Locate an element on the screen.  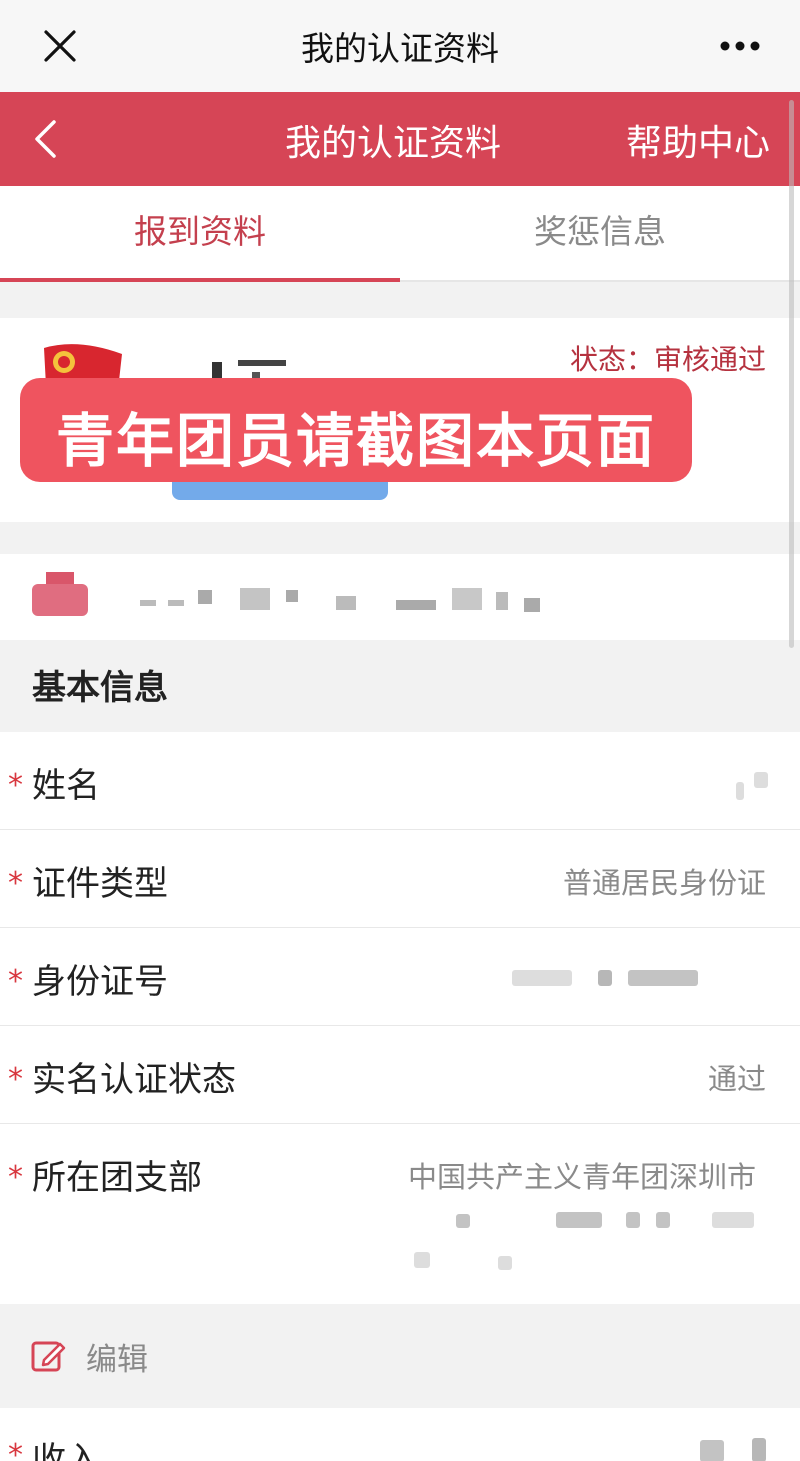
help-center-link: 帮助中心 is located at coordinates (698, 140).